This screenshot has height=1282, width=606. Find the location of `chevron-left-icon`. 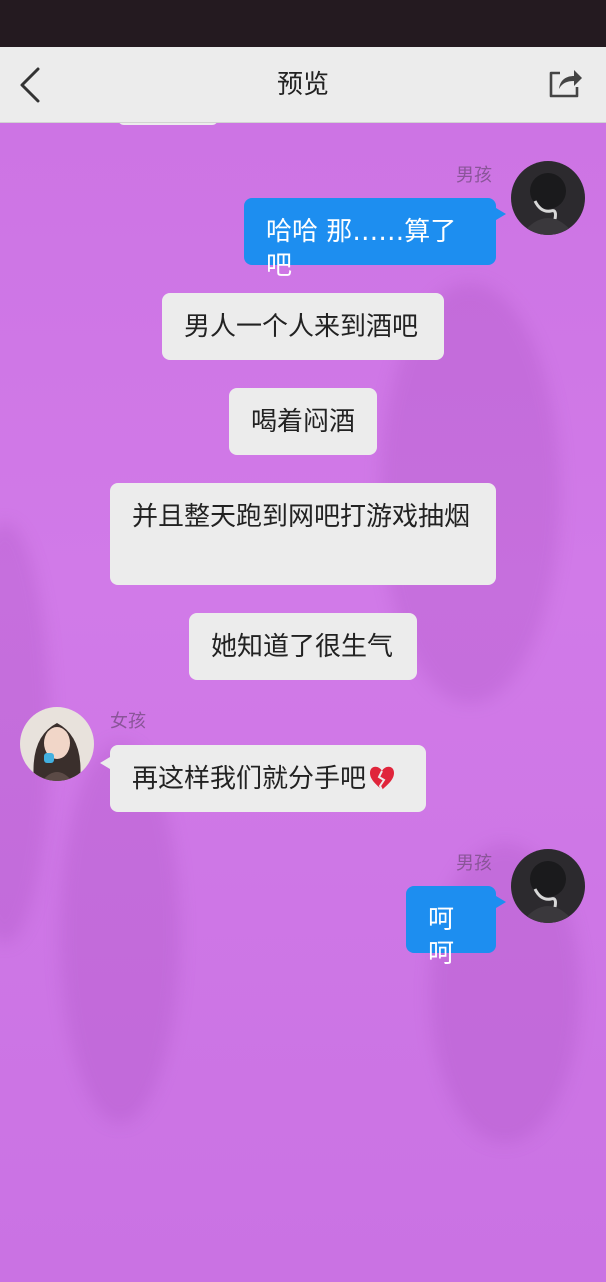

chevron-left-icon is located at coordinates (30, 85).